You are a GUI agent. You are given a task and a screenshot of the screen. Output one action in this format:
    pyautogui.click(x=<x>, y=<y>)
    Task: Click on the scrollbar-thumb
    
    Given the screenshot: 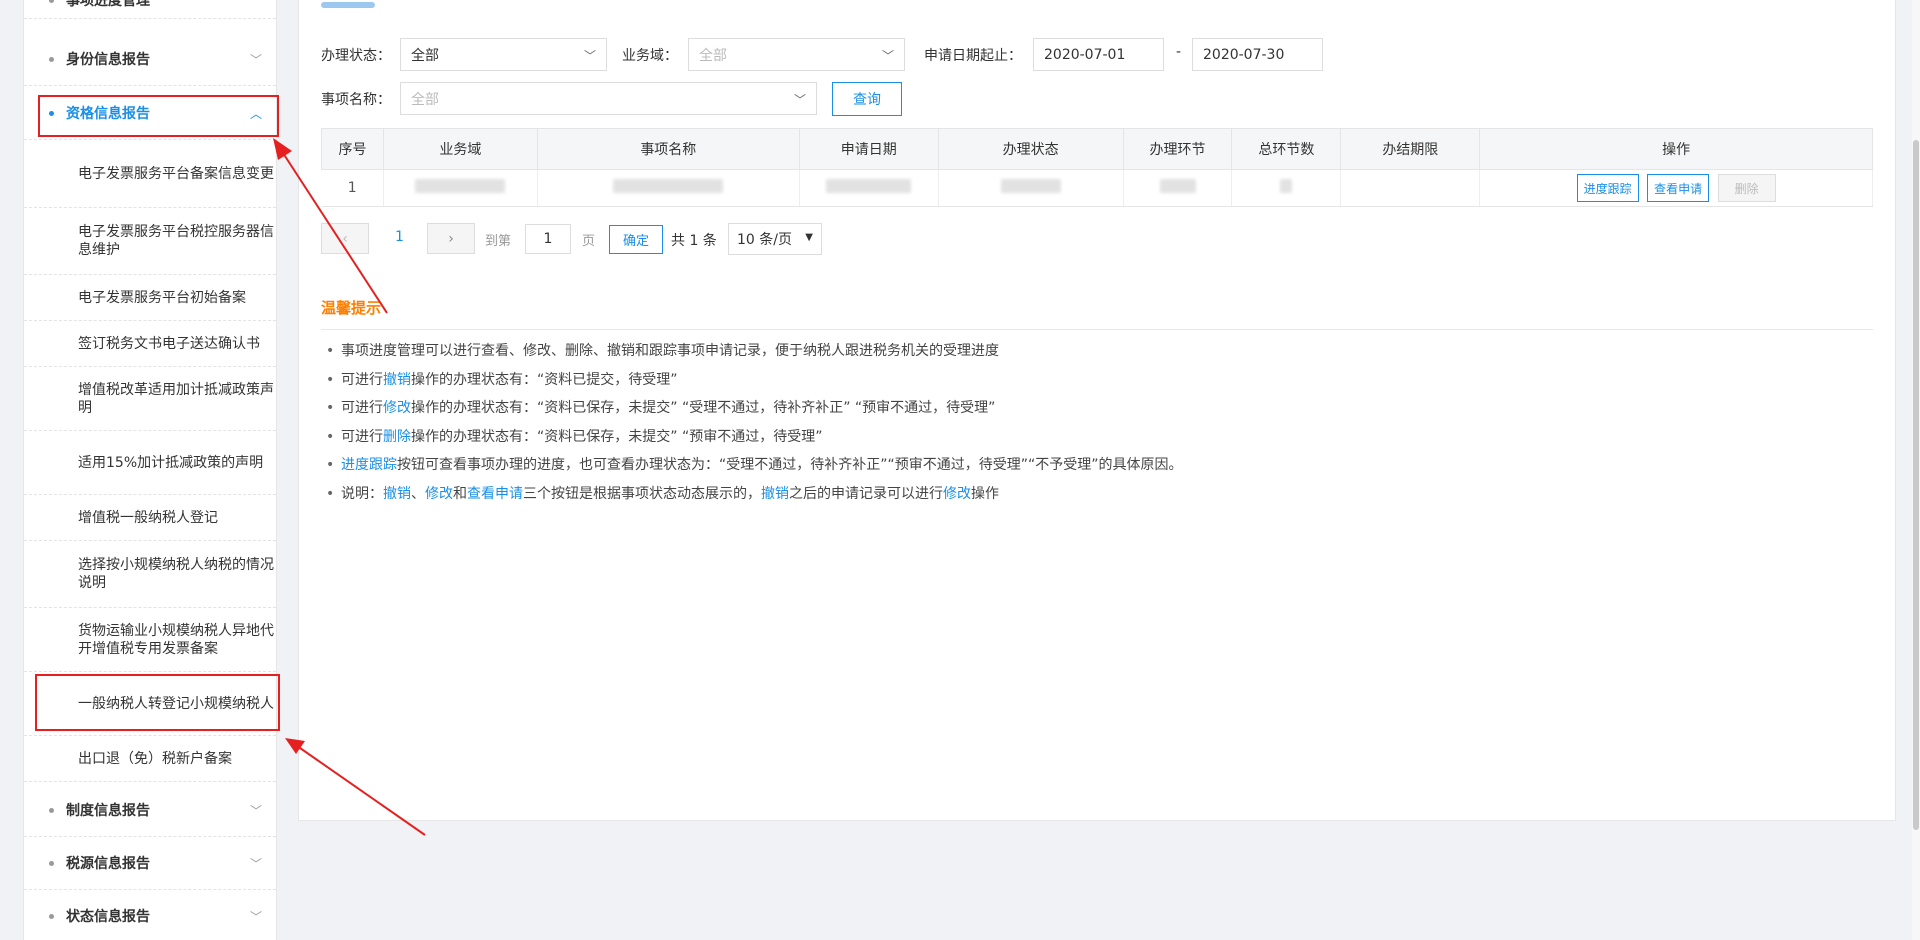 What is the action you would take?
    pyautogui.click(x=1916, y=485)
    